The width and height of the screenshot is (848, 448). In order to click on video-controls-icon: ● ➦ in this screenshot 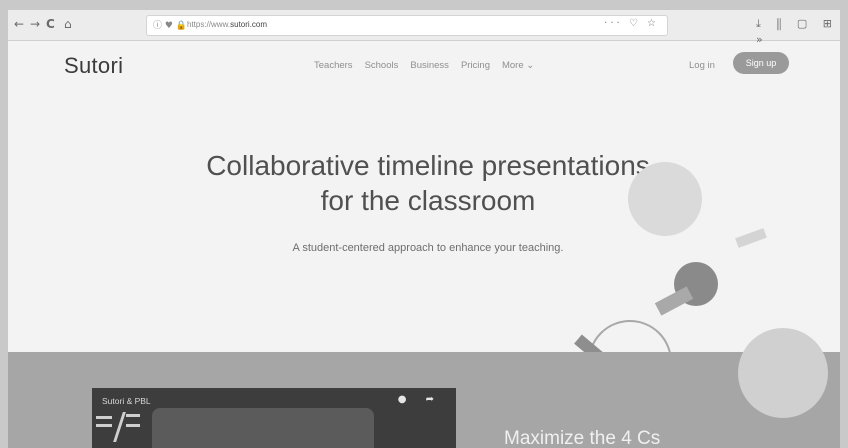, I will do `click(420, 399)`.